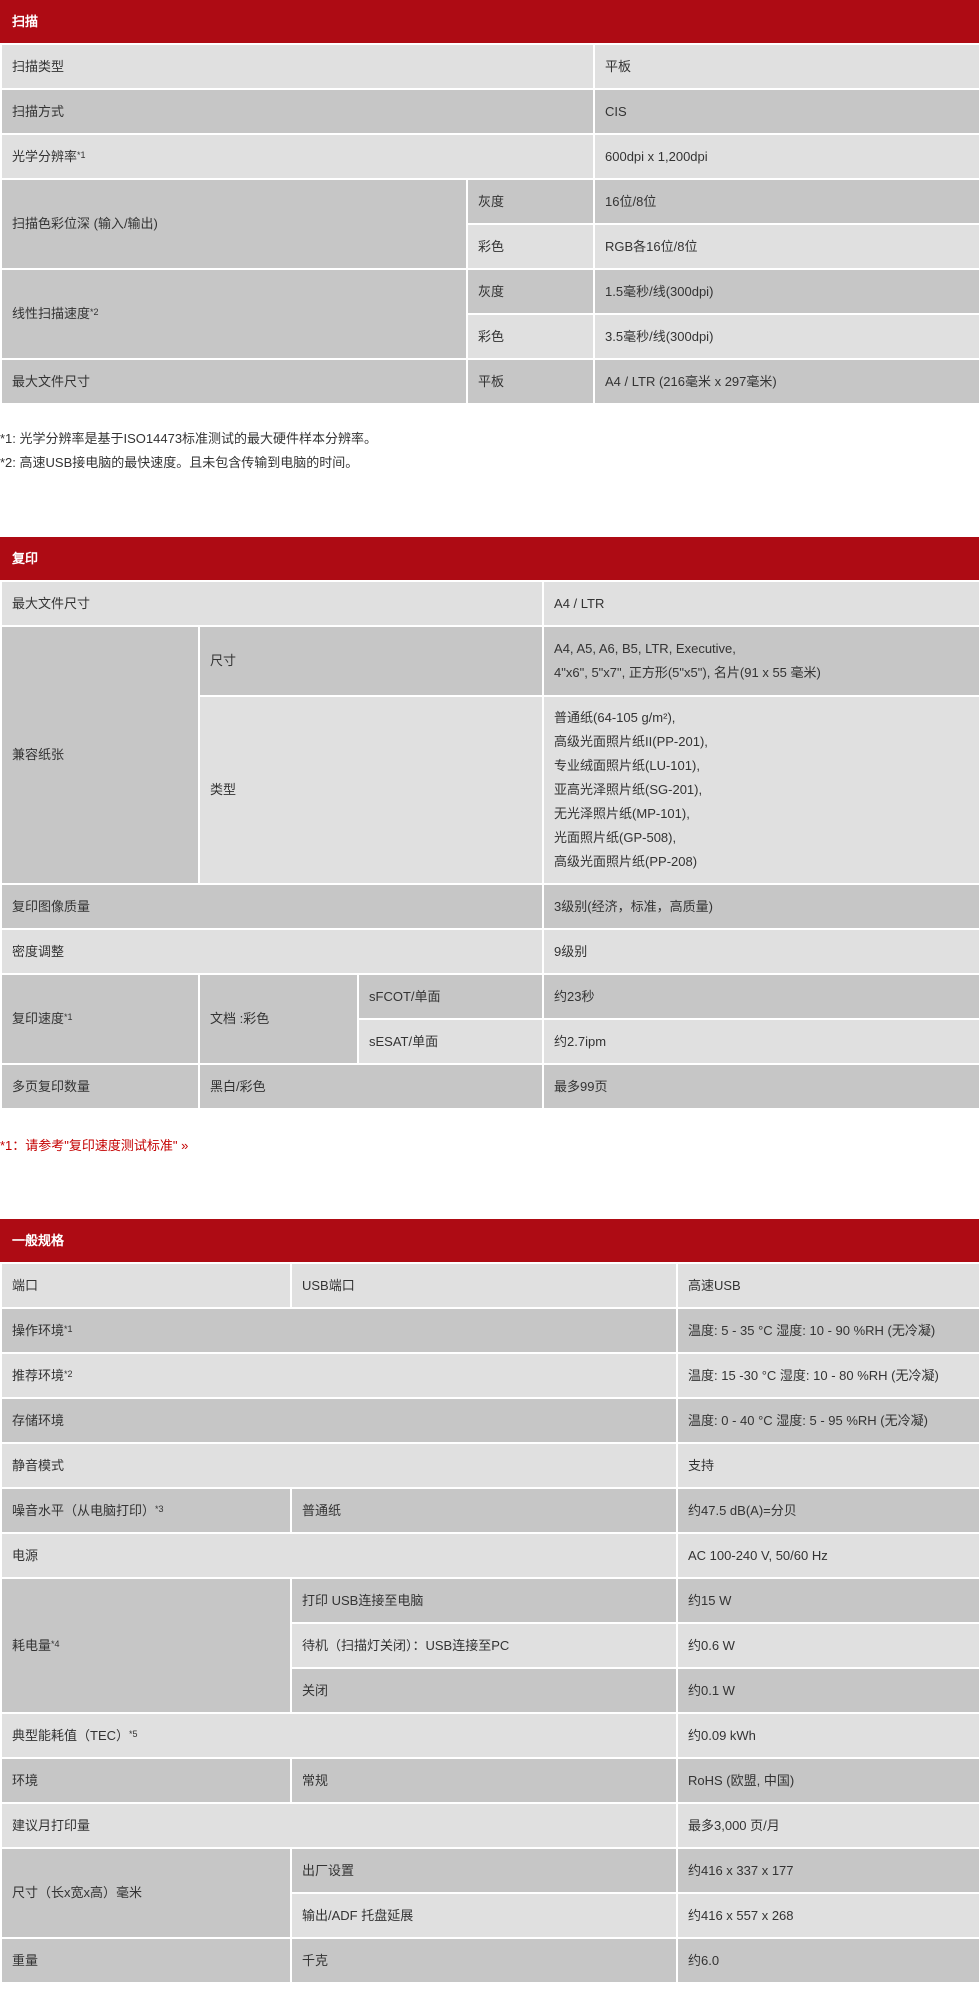 This screenshot has width=979, height=2009. I want to click on spec-value: 约6.0, so click(827, 1960).